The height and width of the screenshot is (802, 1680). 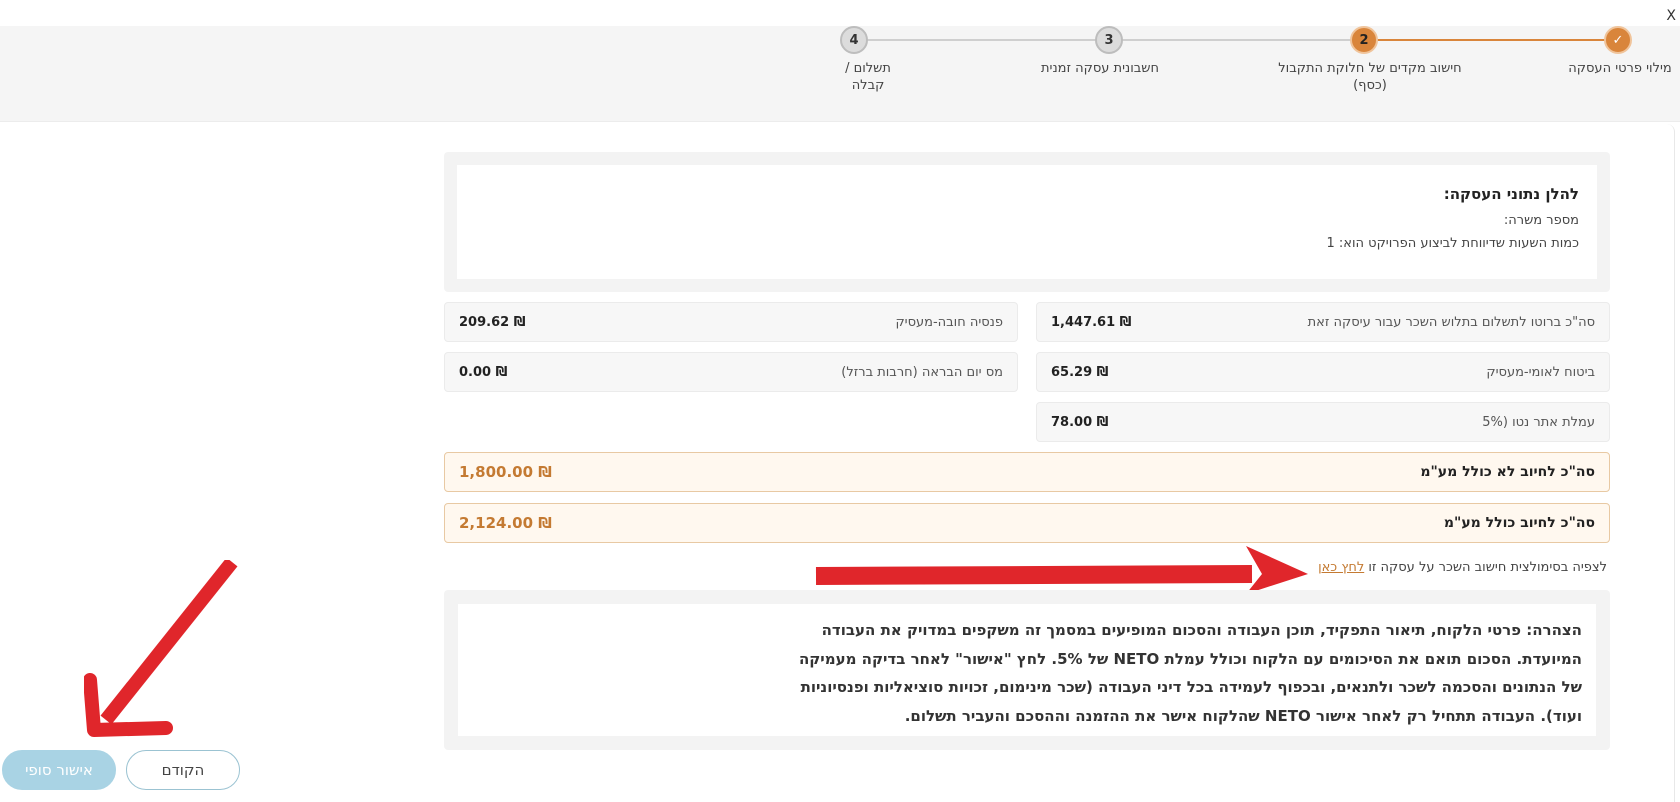 I want to click on check-icon: ✓, so click(x=1618, y=40).